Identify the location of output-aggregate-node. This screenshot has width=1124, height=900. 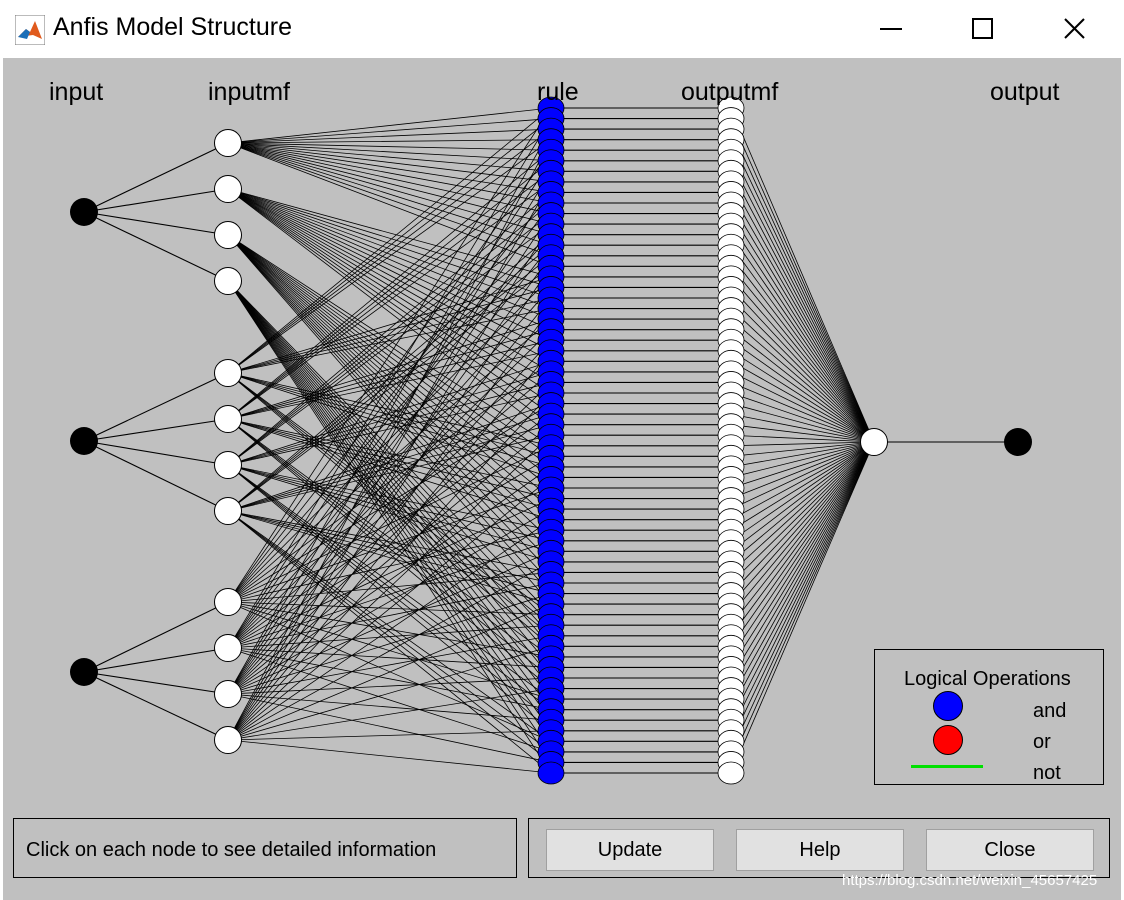
(874, 442).